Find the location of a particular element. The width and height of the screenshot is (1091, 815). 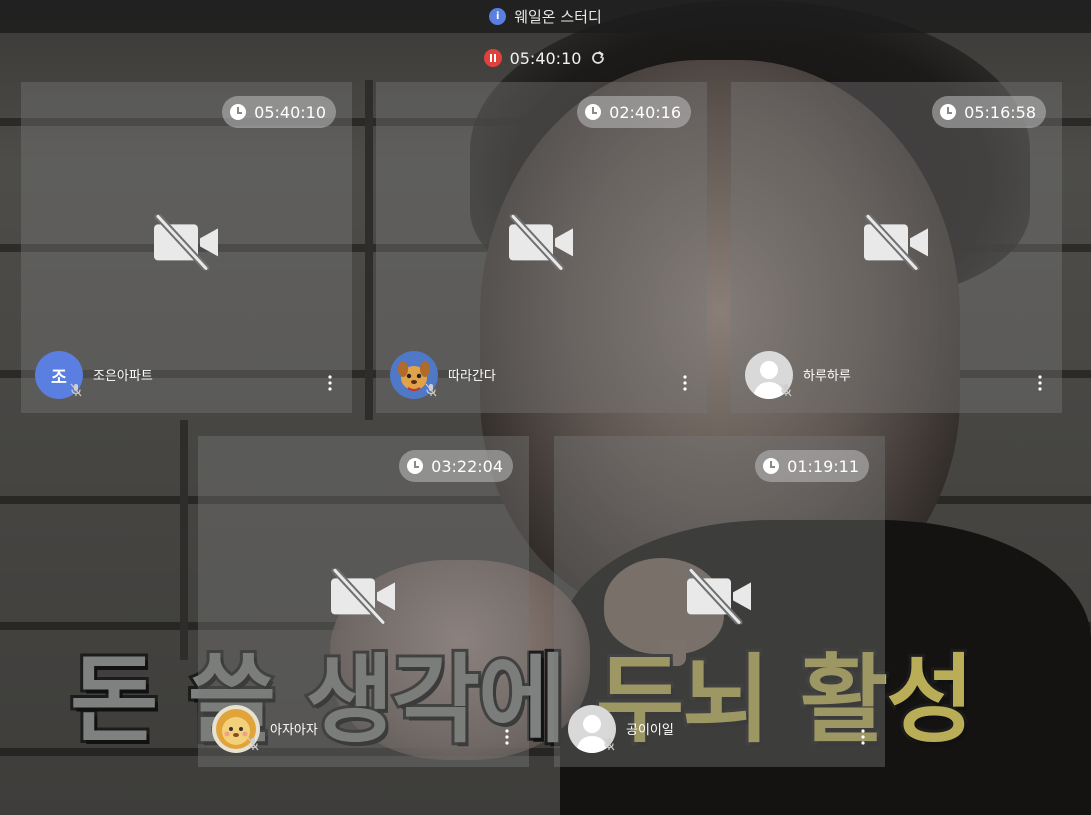

participant-timer: 05:40:10 is located at coordinates (279, 112).